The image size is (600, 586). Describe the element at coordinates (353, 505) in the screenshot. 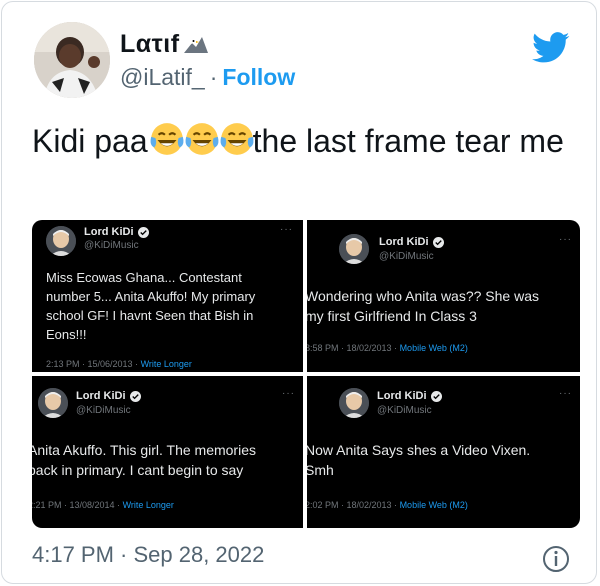

I see `embedded-tweet-time: 2:02 PM · 18/02/2013 ·` at that location.